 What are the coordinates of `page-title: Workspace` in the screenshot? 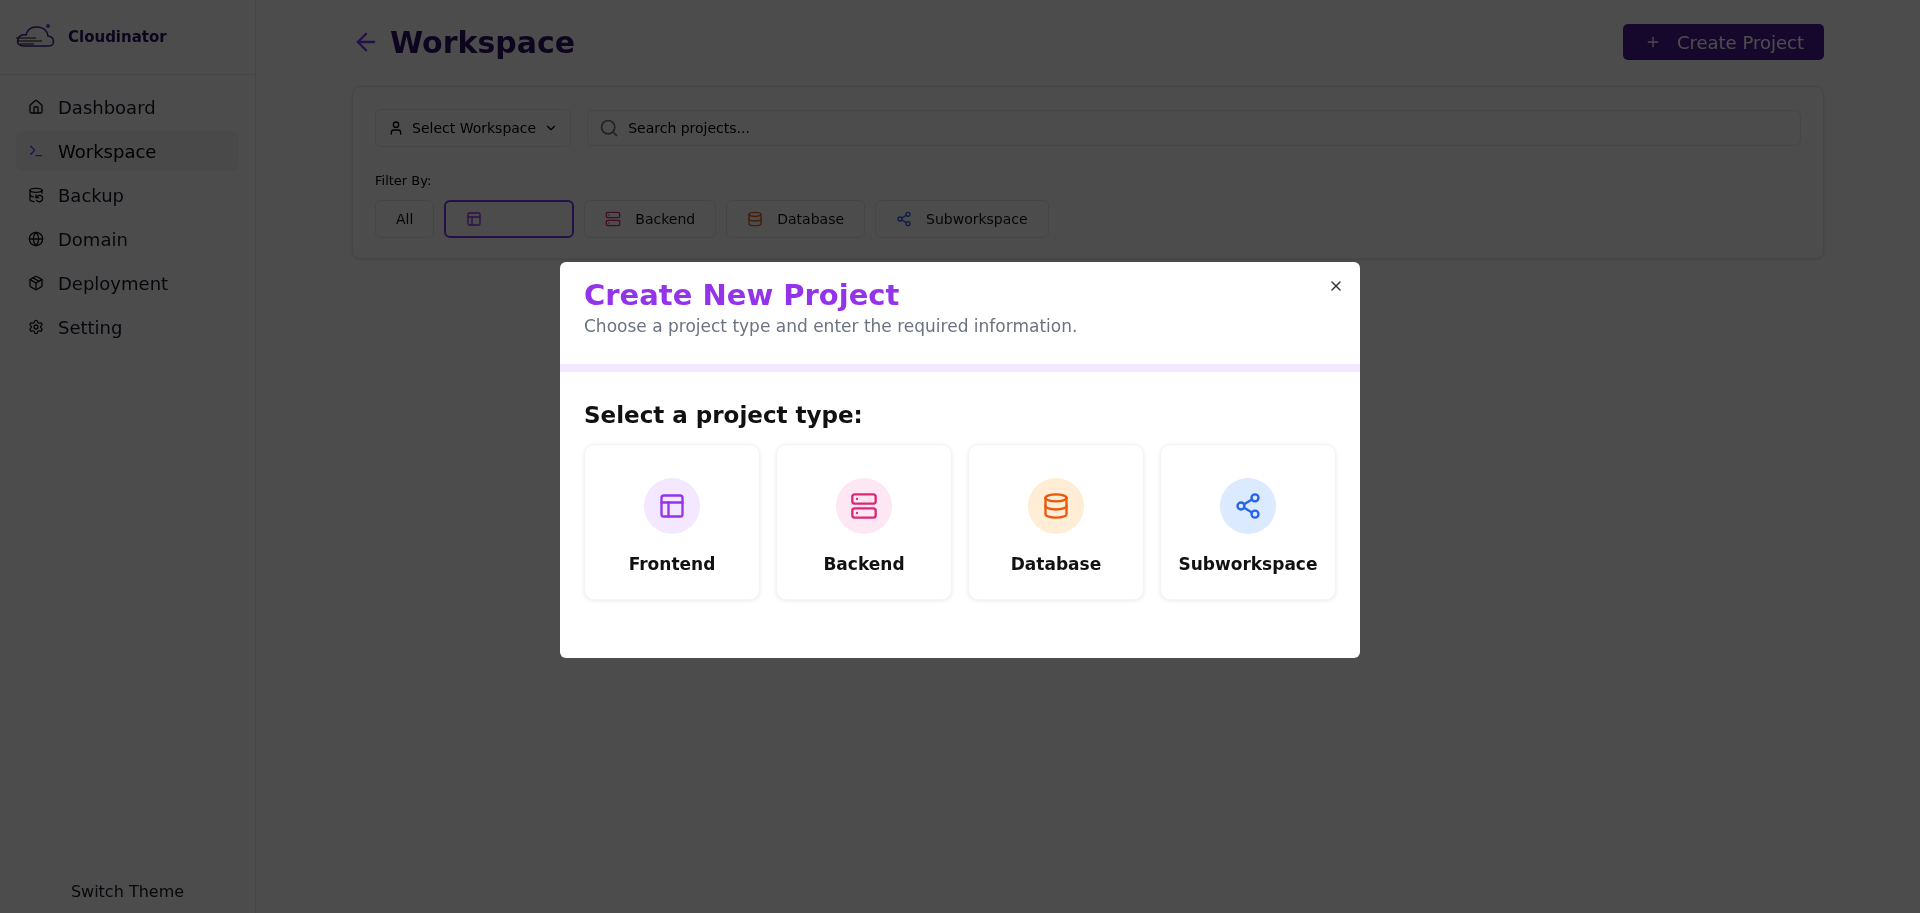 It's located at (483, 42).